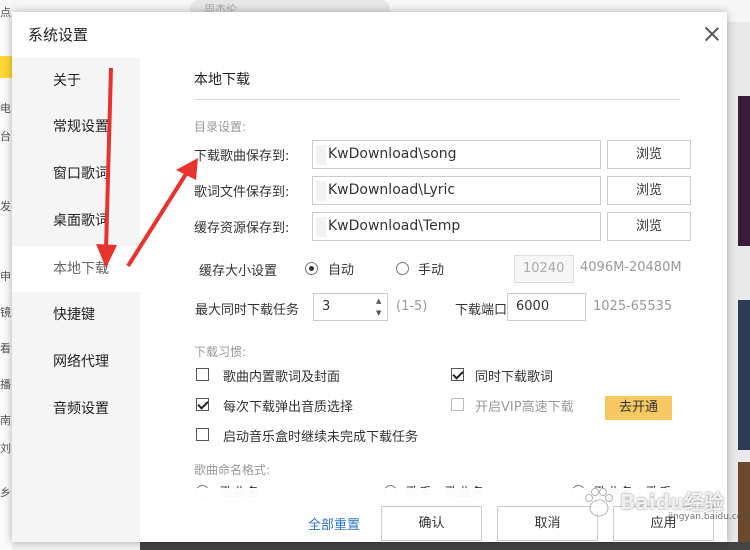 The width and height of the screenshot is (750, 550). What do you see at coordinates (709, 517) in the screenshot?
I see `watermark-url: jingyan.baidu.com` at bounding box center [709, 517].